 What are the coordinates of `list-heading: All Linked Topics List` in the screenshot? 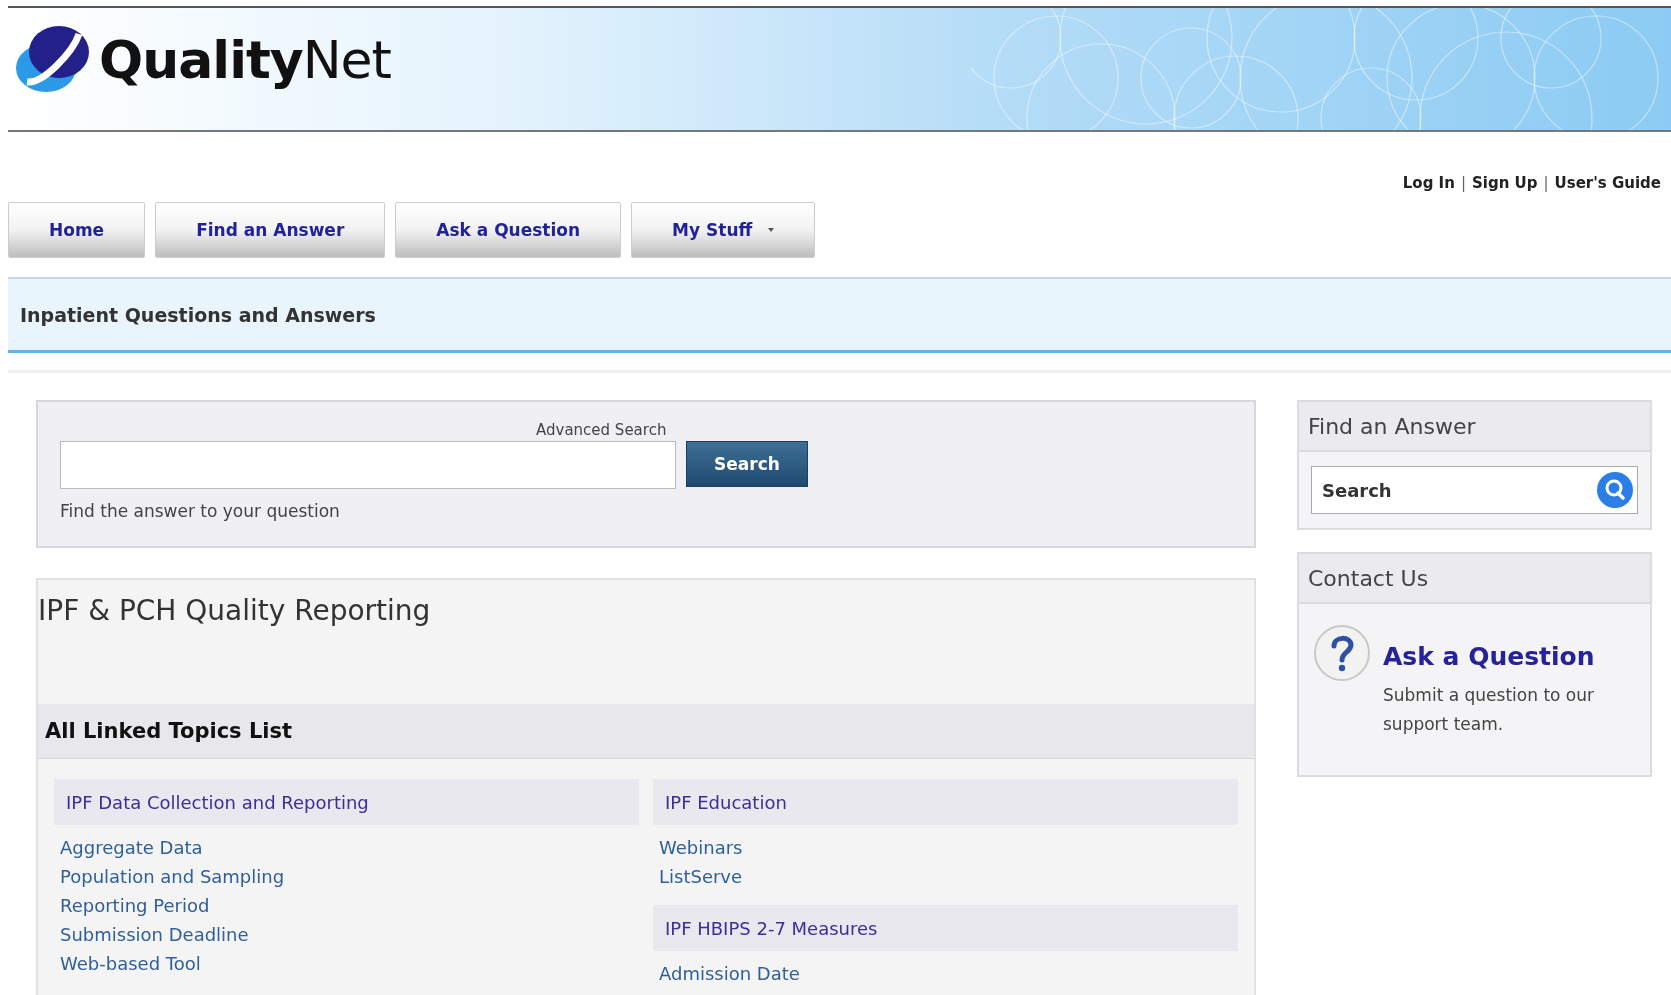 It's located at (169, 731).